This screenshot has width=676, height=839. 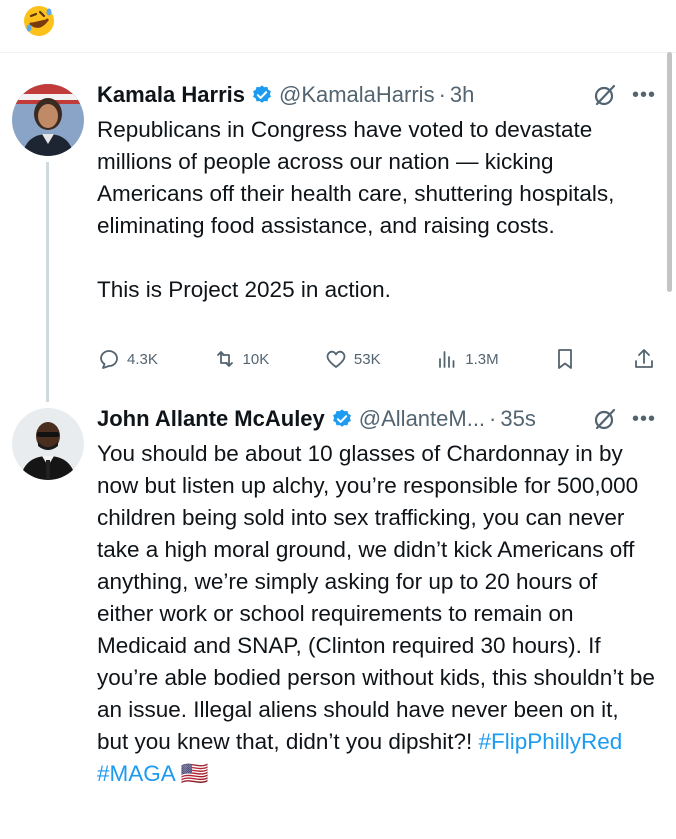 I want to click on timestamp: 3h, so click(x=462, y=95).